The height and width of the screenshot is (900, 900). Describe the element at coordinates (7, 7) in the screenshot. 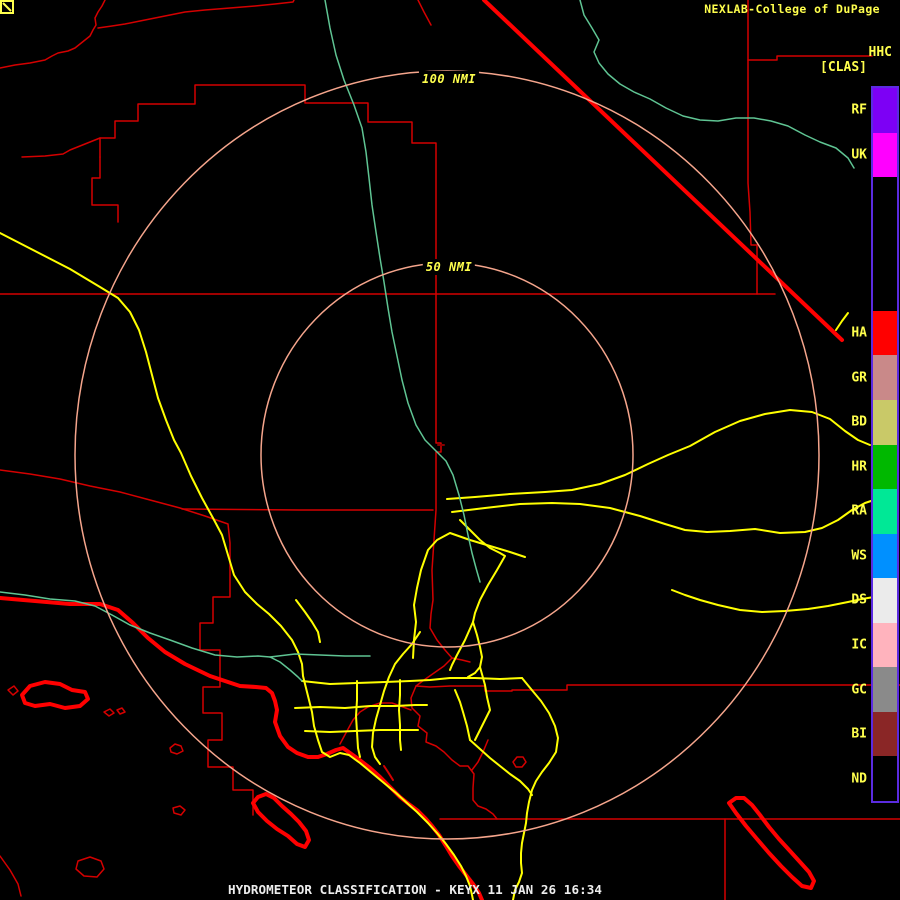

I see `cod-logo-icon` at that location.